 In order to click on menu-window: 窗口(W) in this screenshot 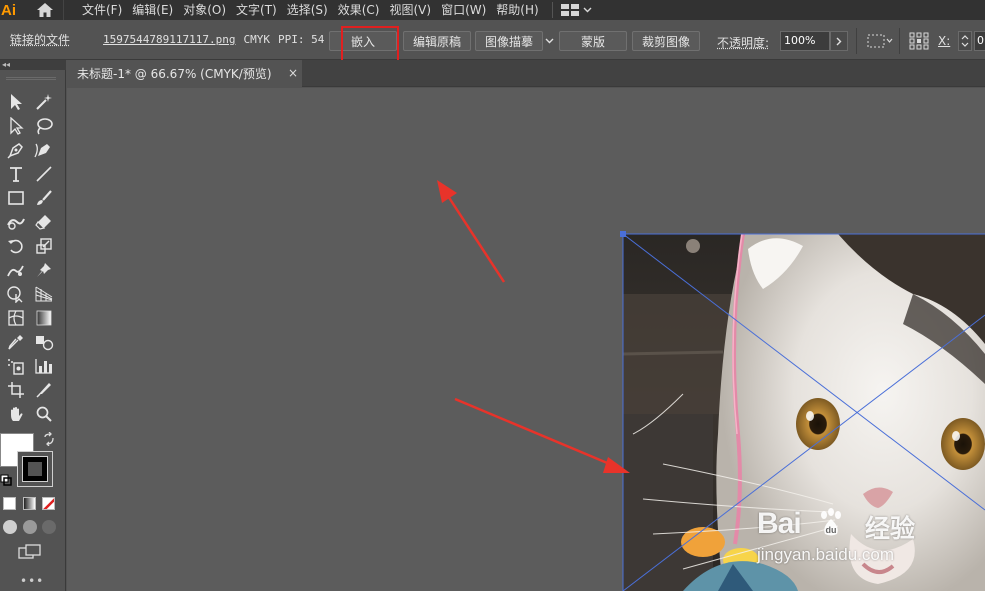, I will do `click(463, 10)`.